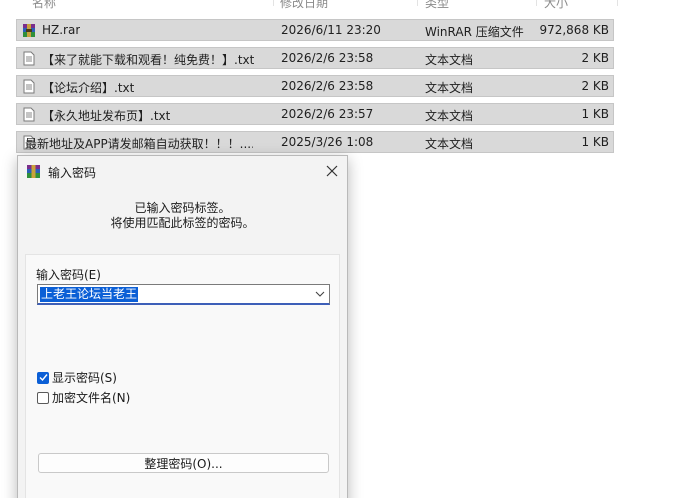 This screenshot has width=677, height=498. I want to click on show-password-option: 显示密码(S), so click(77, 377).